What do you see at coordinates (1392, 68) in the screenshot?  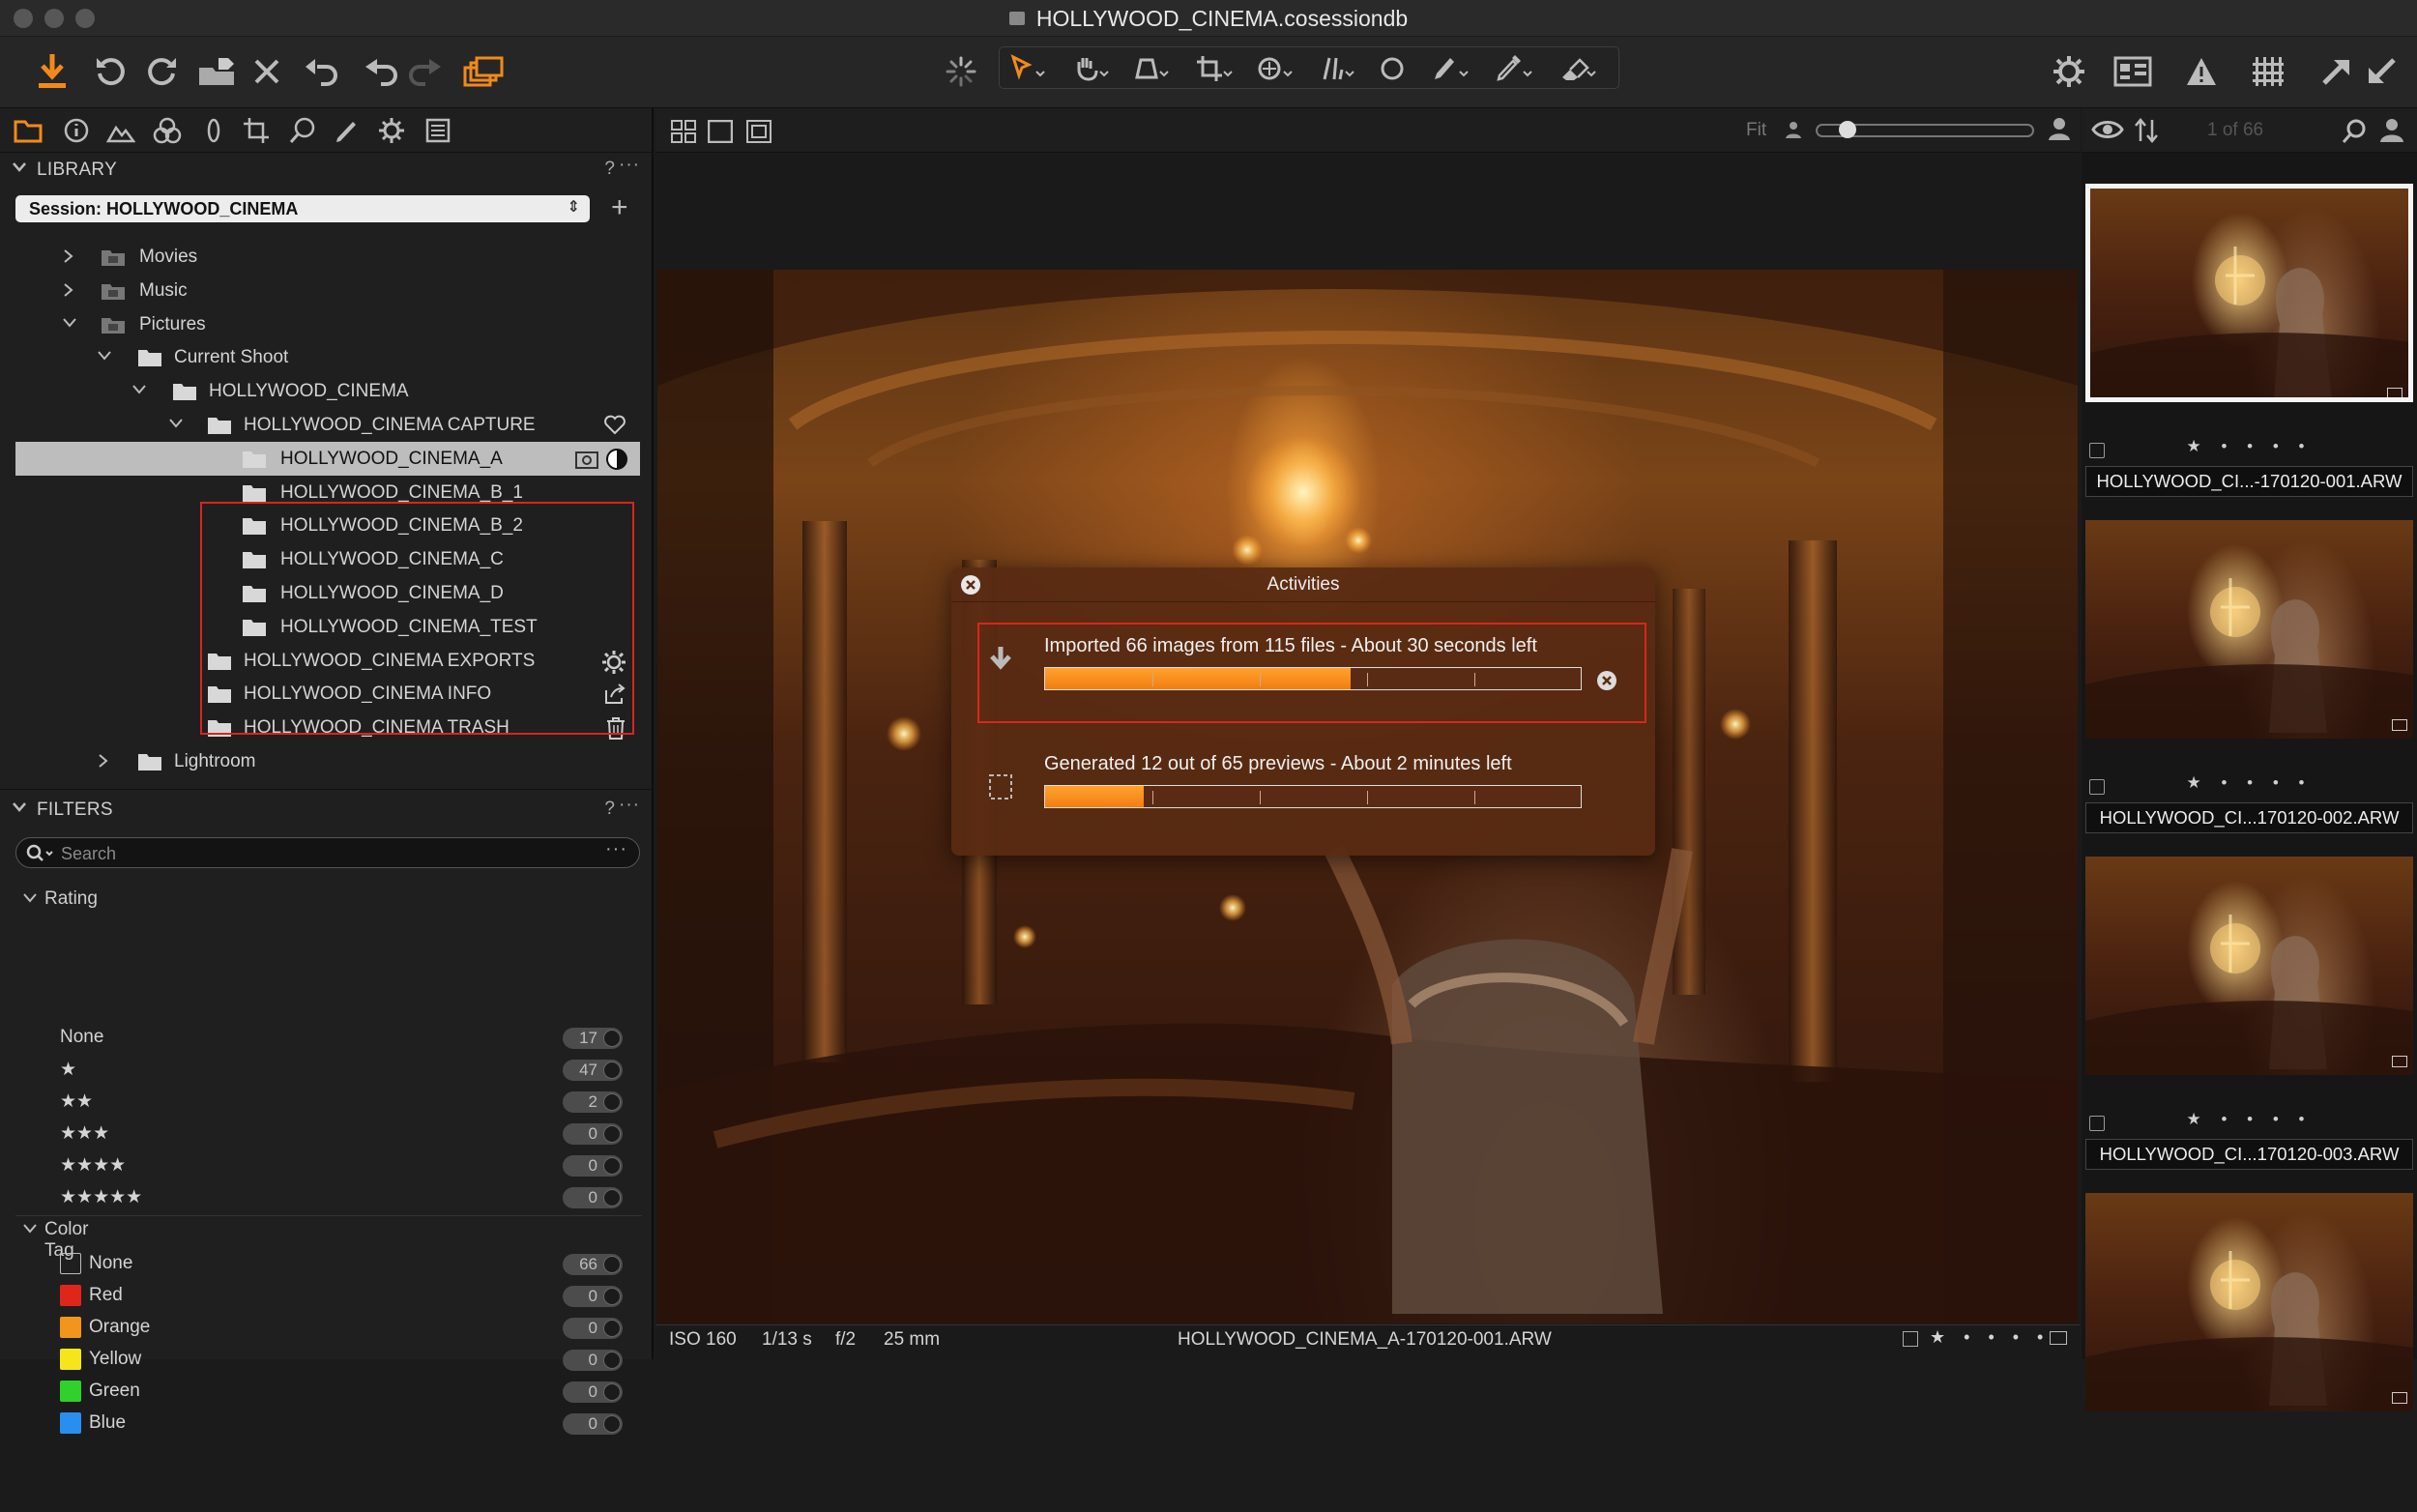 I see `spot-icon` at bounding box center [1392, 68].